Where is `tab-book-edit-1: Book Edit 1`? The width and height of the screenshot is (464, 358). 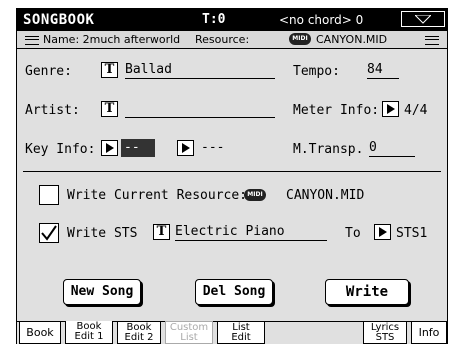
tab-book-edit-1: Book Edit 1 is located at coordinates (89, 332).